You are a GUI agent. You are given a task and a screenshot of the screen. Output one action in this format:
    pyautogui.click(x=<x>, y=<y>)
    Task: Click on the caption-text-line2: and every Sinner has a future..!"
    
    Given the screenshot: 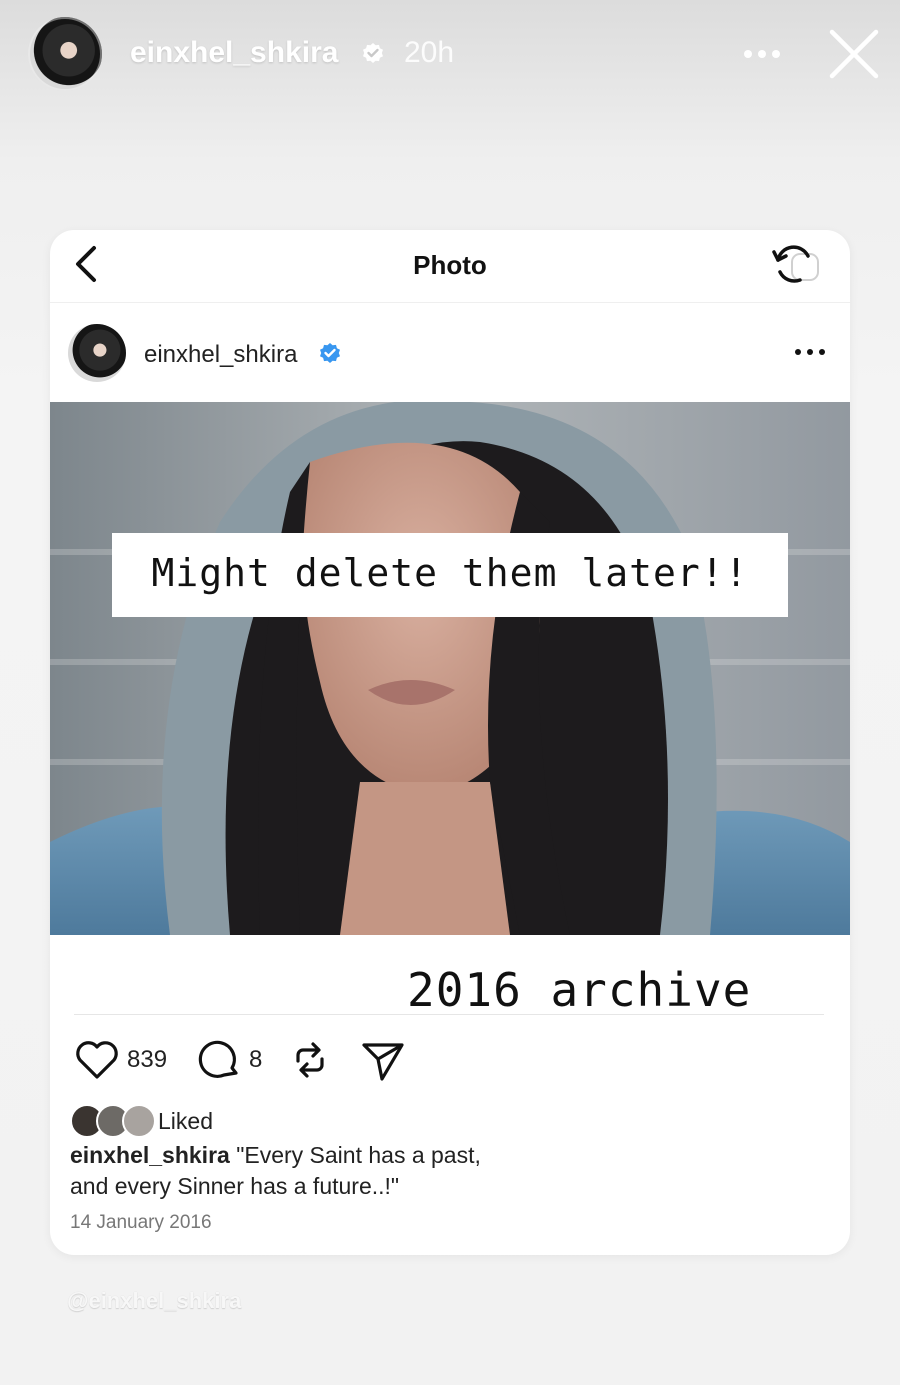 What is the action you would take?
    pyautogui.click(x=235, y=1186)
    